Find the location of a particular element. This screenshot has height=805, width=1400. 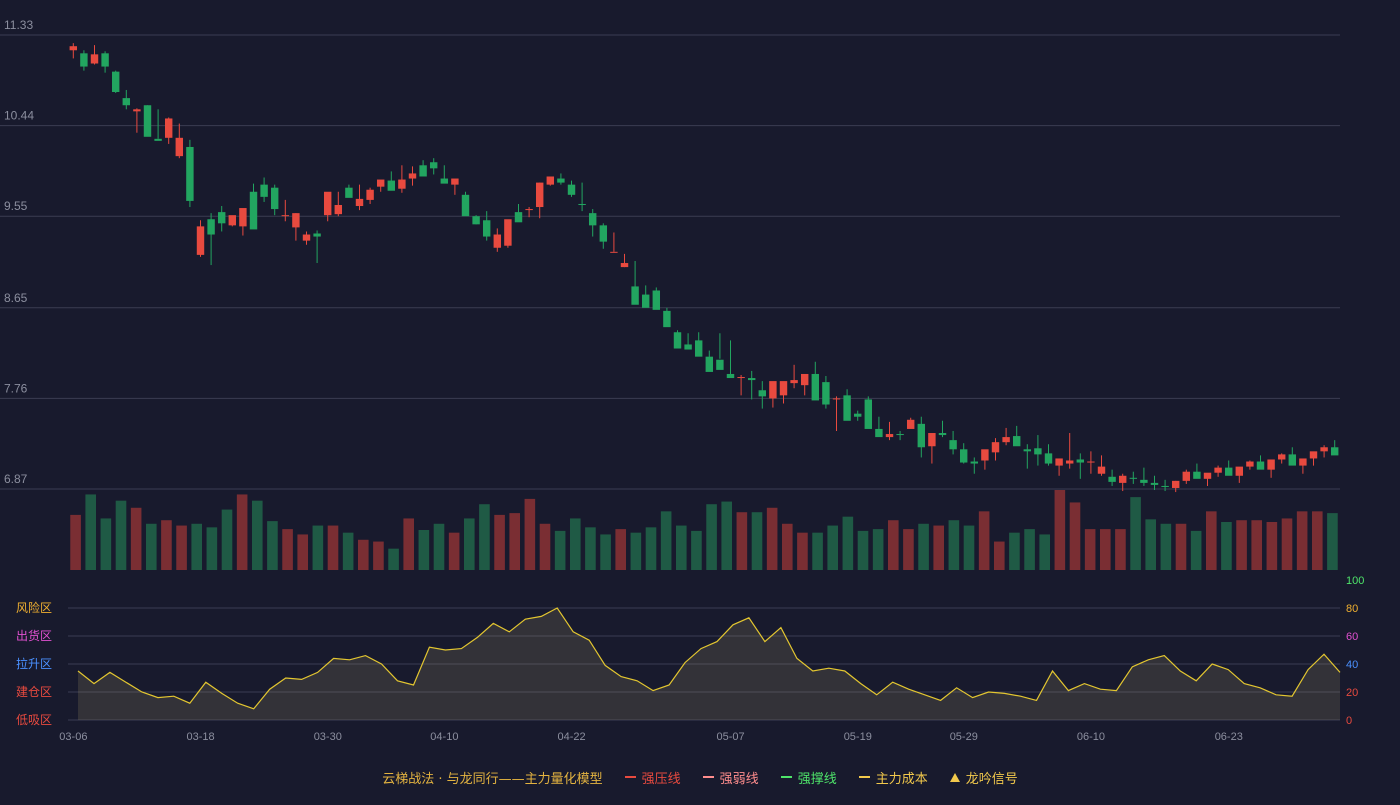

dashed-line-icon is located at coordinates (708, 777).